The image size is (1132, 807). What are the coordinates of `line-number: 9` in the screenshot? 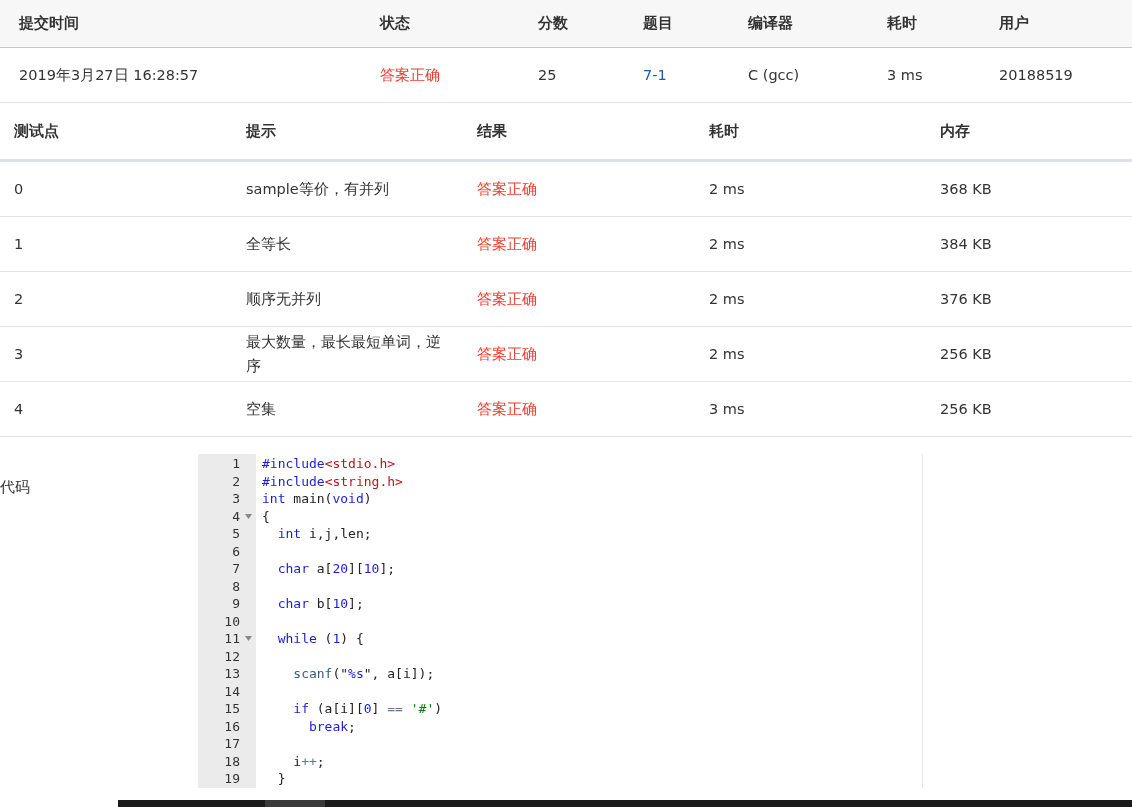 It's located at (236, 604).